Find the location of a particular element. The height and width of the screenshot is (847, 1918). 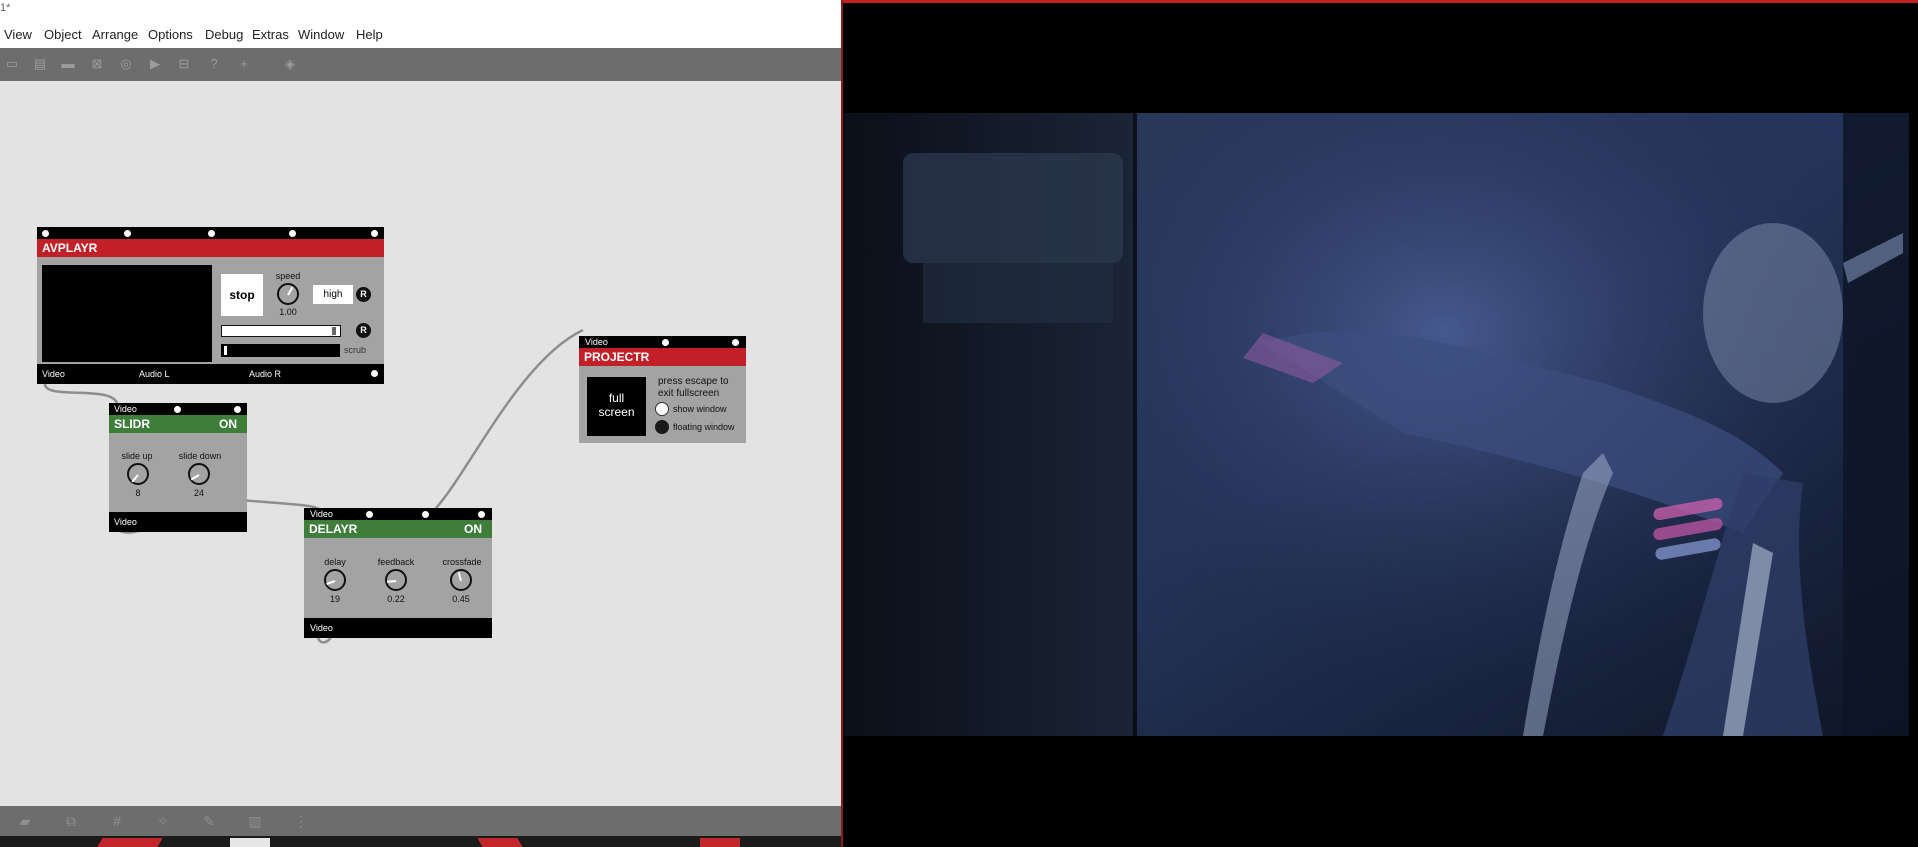

slidr-inlets: Video is located at coordinates (178, 409).